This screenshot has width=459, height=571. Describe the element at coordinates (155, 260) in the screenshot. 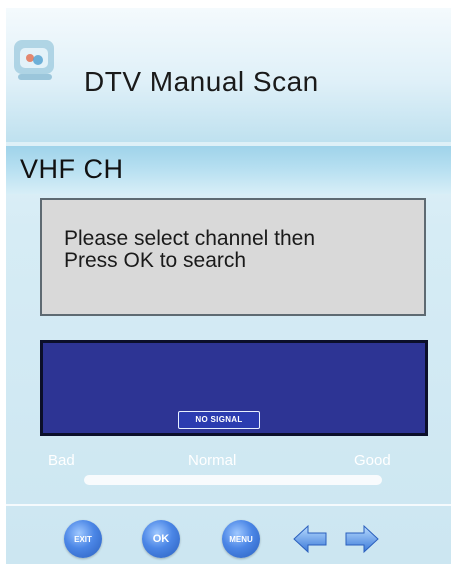

I see `message-line-2: Press OK to search` at that location.